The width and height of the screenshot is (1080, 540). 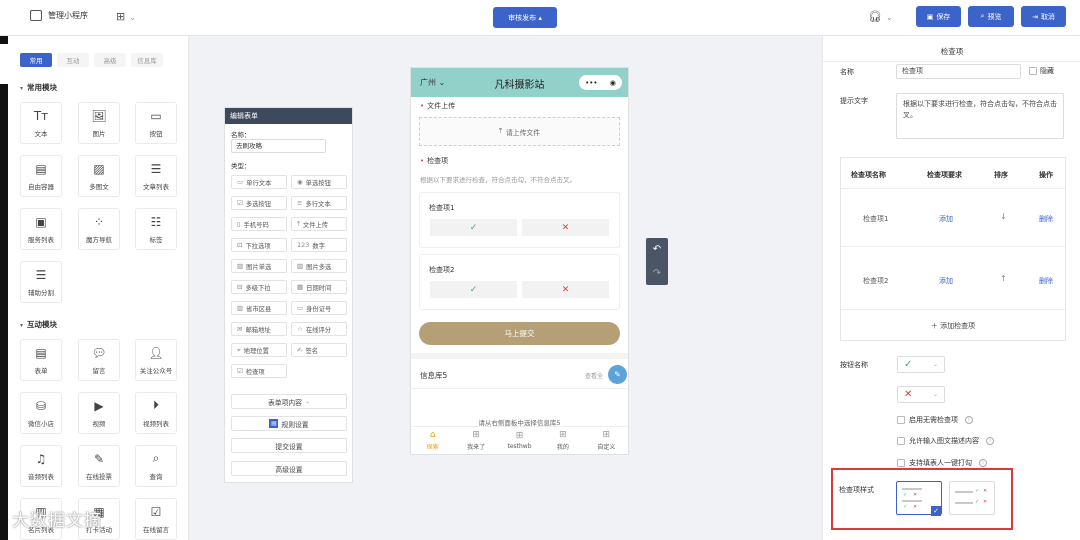 What do you see at coordinates (880, 16) in the screenshot?
I see `support-button: 🎧︎ ⌄` at bounding box center [880, 16].